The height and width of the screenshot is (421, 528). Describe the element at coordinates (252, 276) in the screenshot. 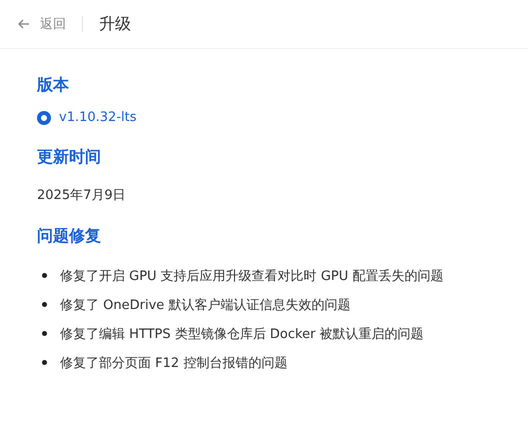

I see `fix-item: 修复了开启 GPU 支持后应用升级查看对比时 GPU 配置丢失的问题` at that location.